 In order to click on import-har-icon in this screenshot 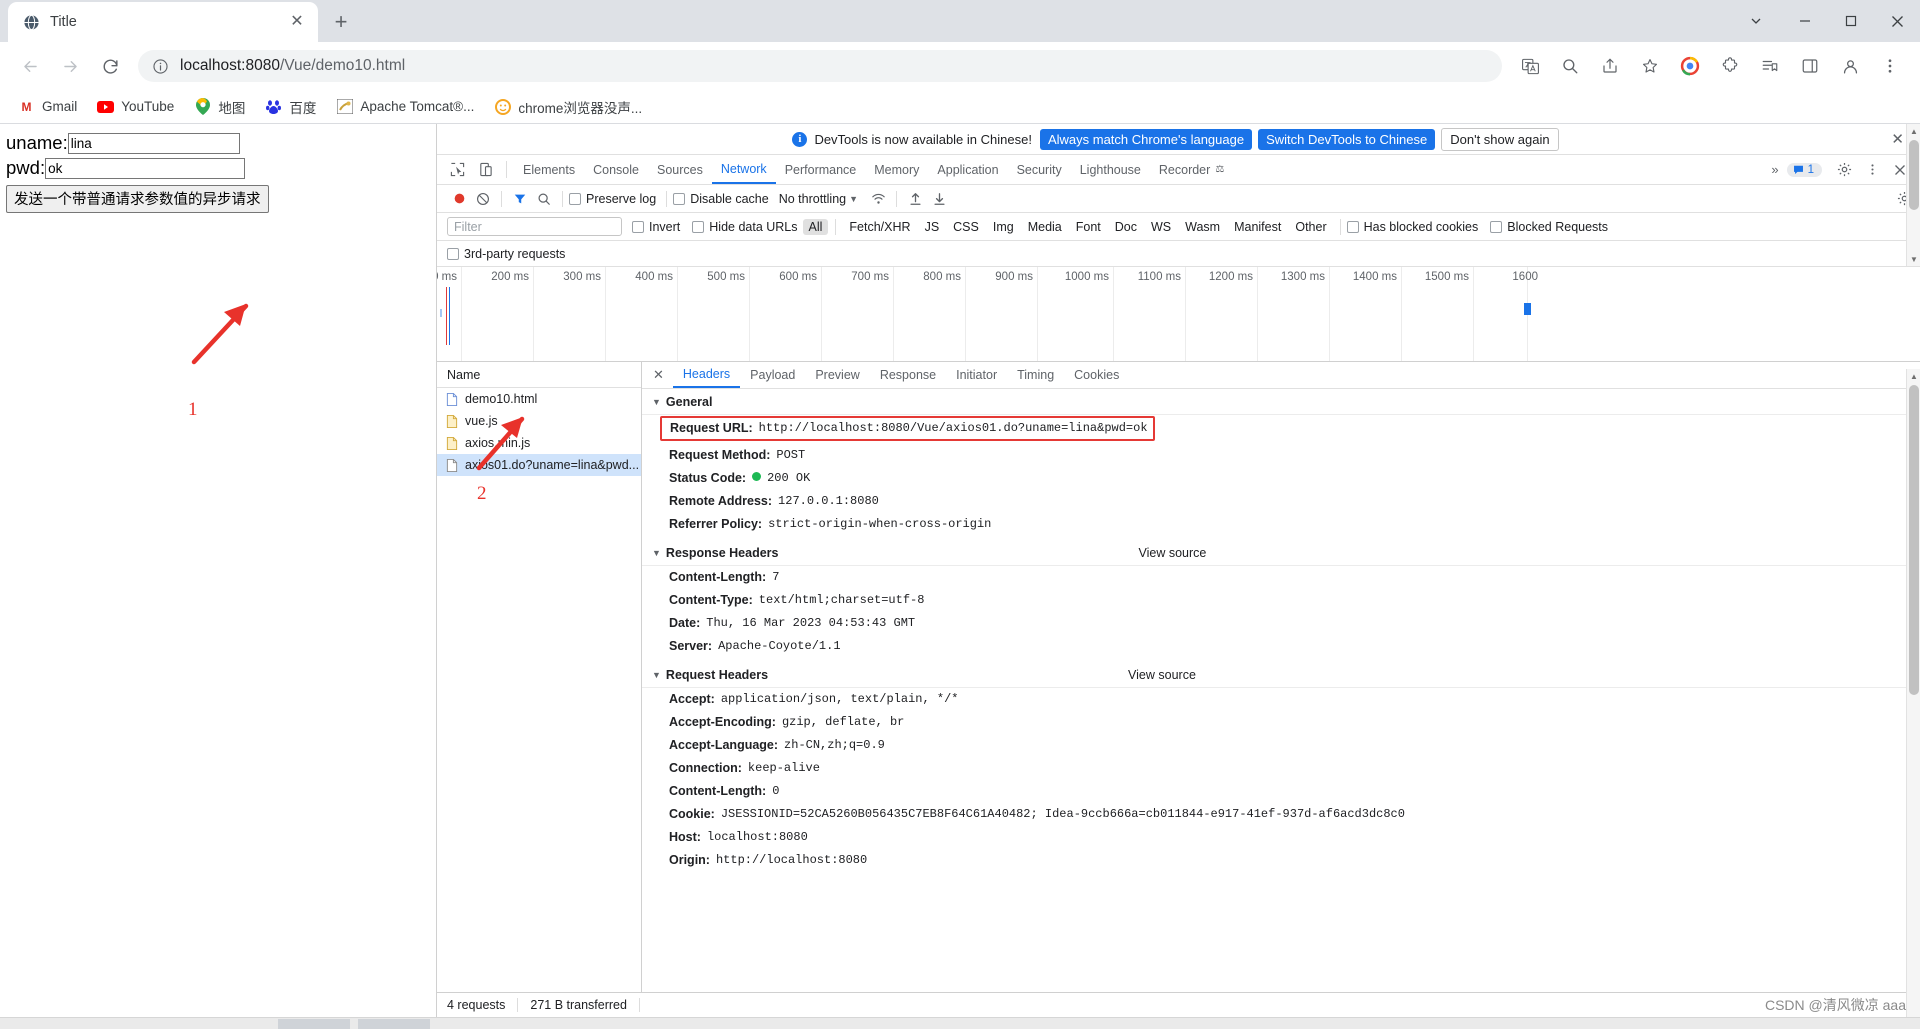, I will do `click(915, 199)`.